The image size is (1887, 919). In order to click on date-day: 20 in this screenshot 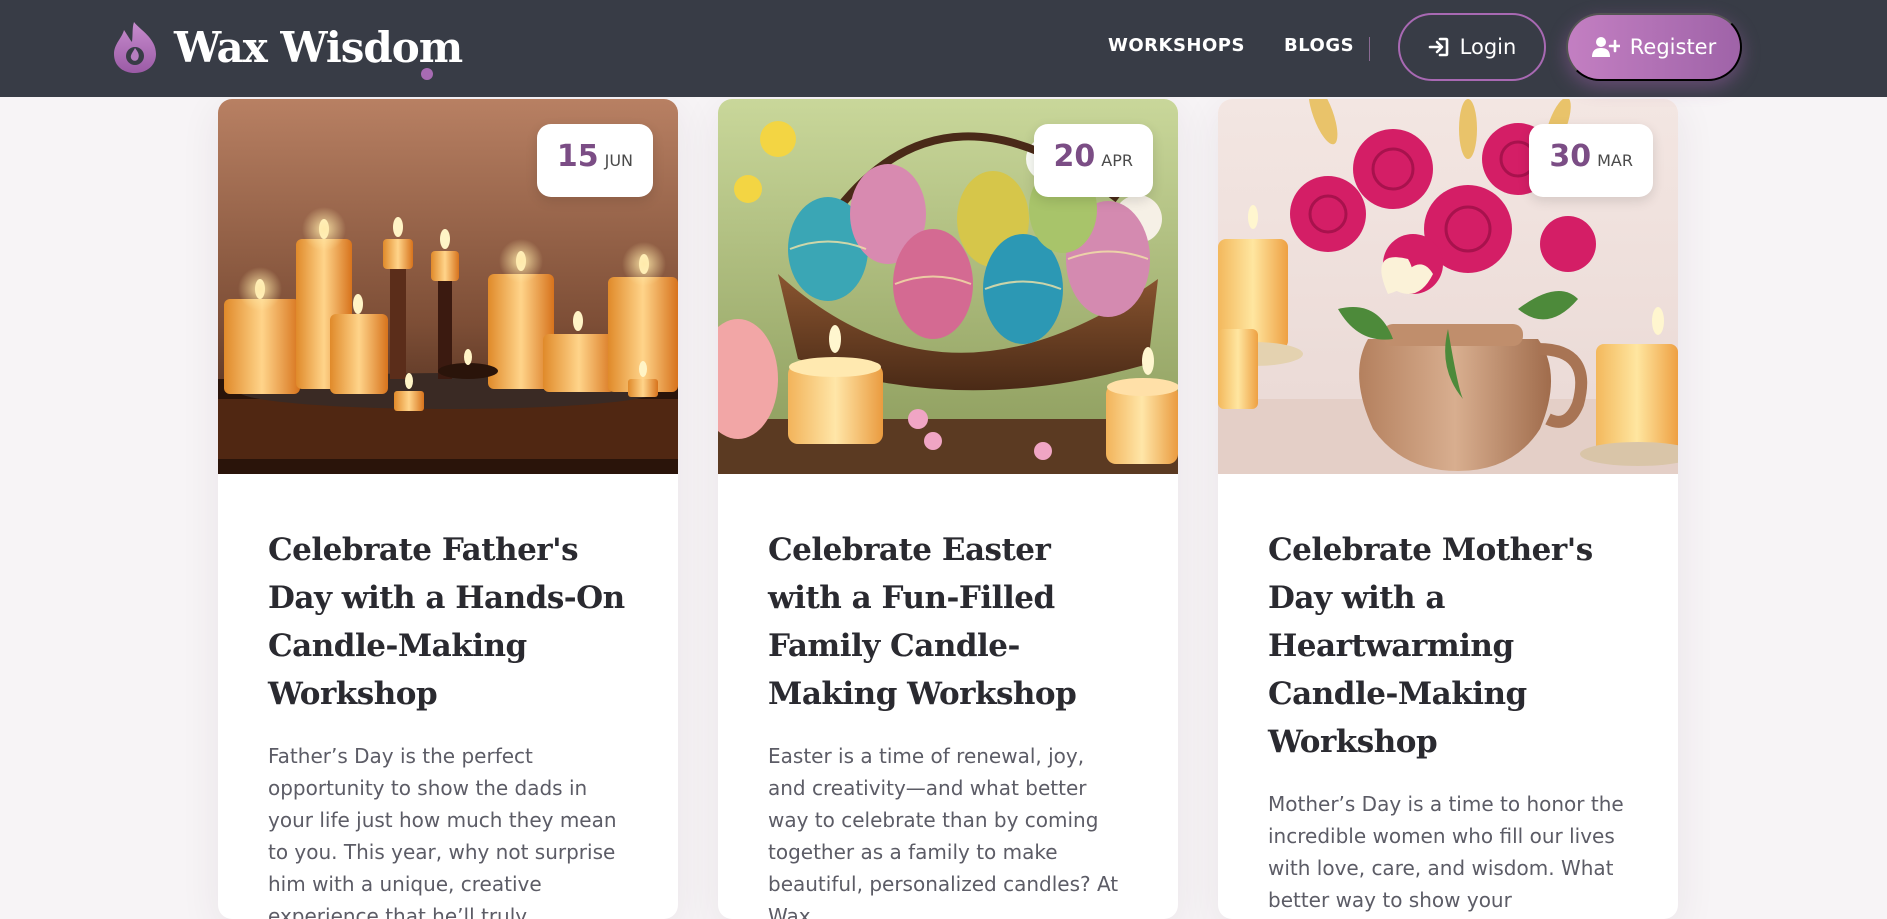, I will do `click(1074, 156)`.